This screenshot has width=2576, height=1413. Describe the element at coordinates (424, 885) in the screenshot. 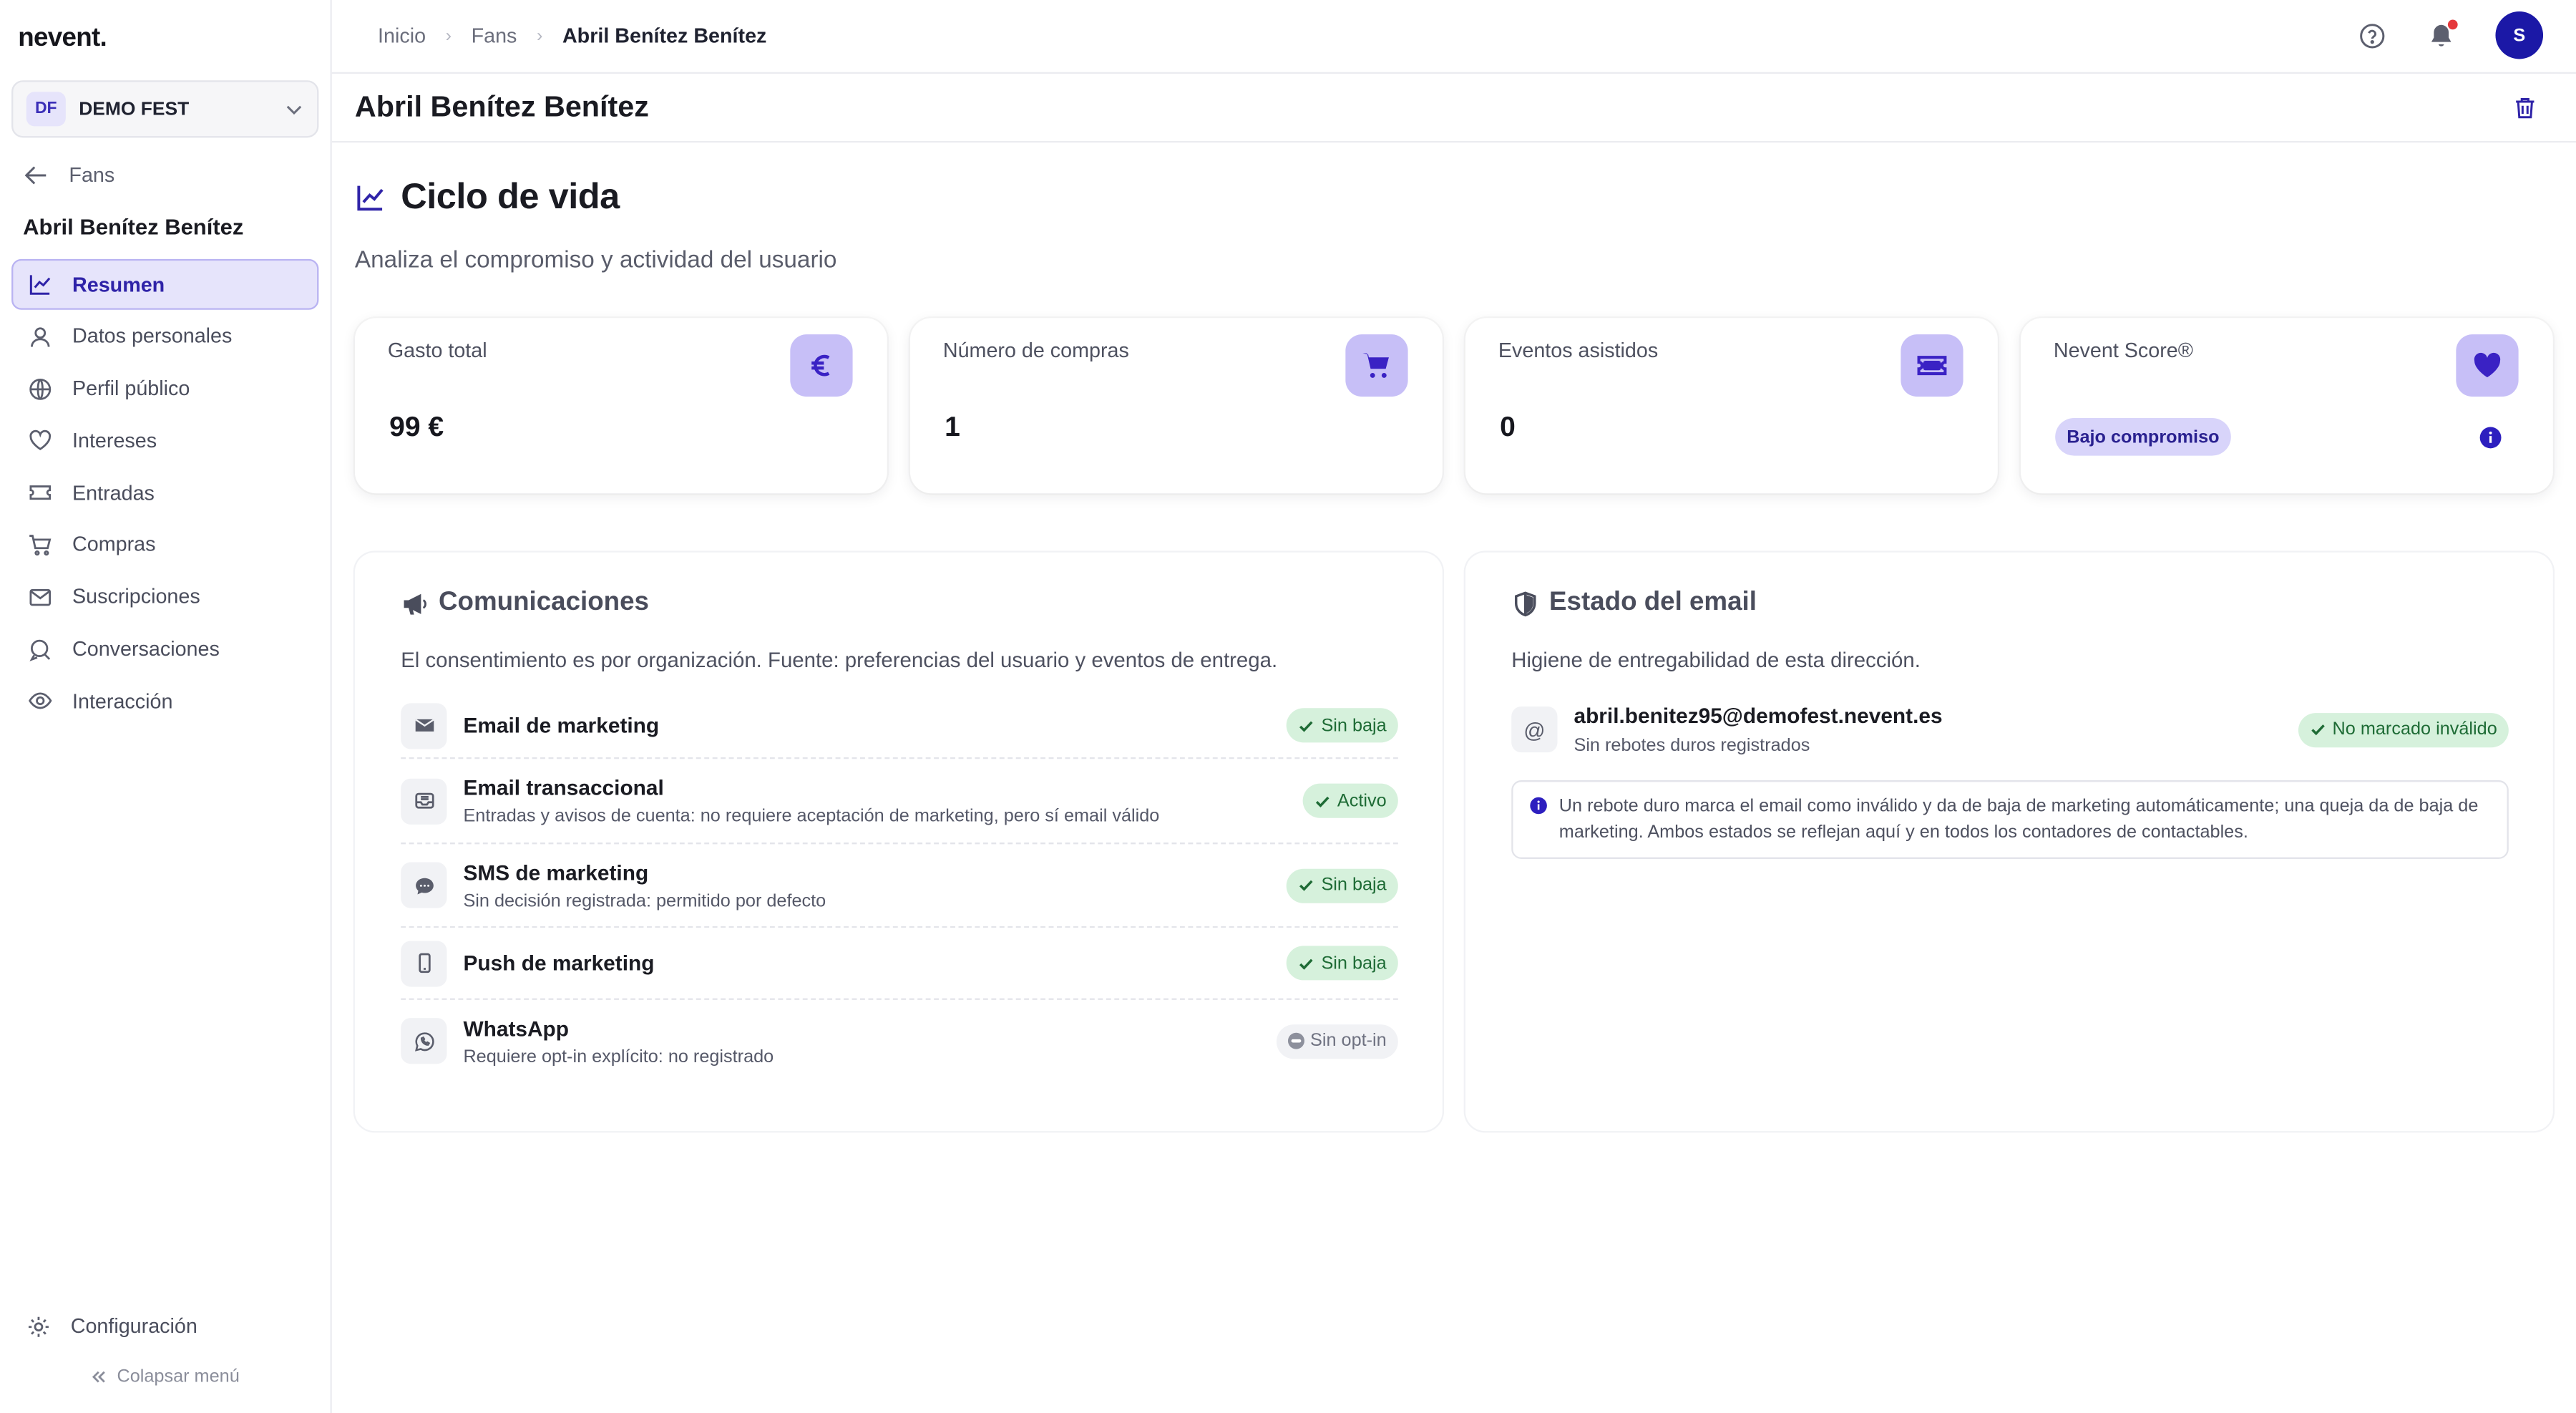

I see `sms-icon` at that location.